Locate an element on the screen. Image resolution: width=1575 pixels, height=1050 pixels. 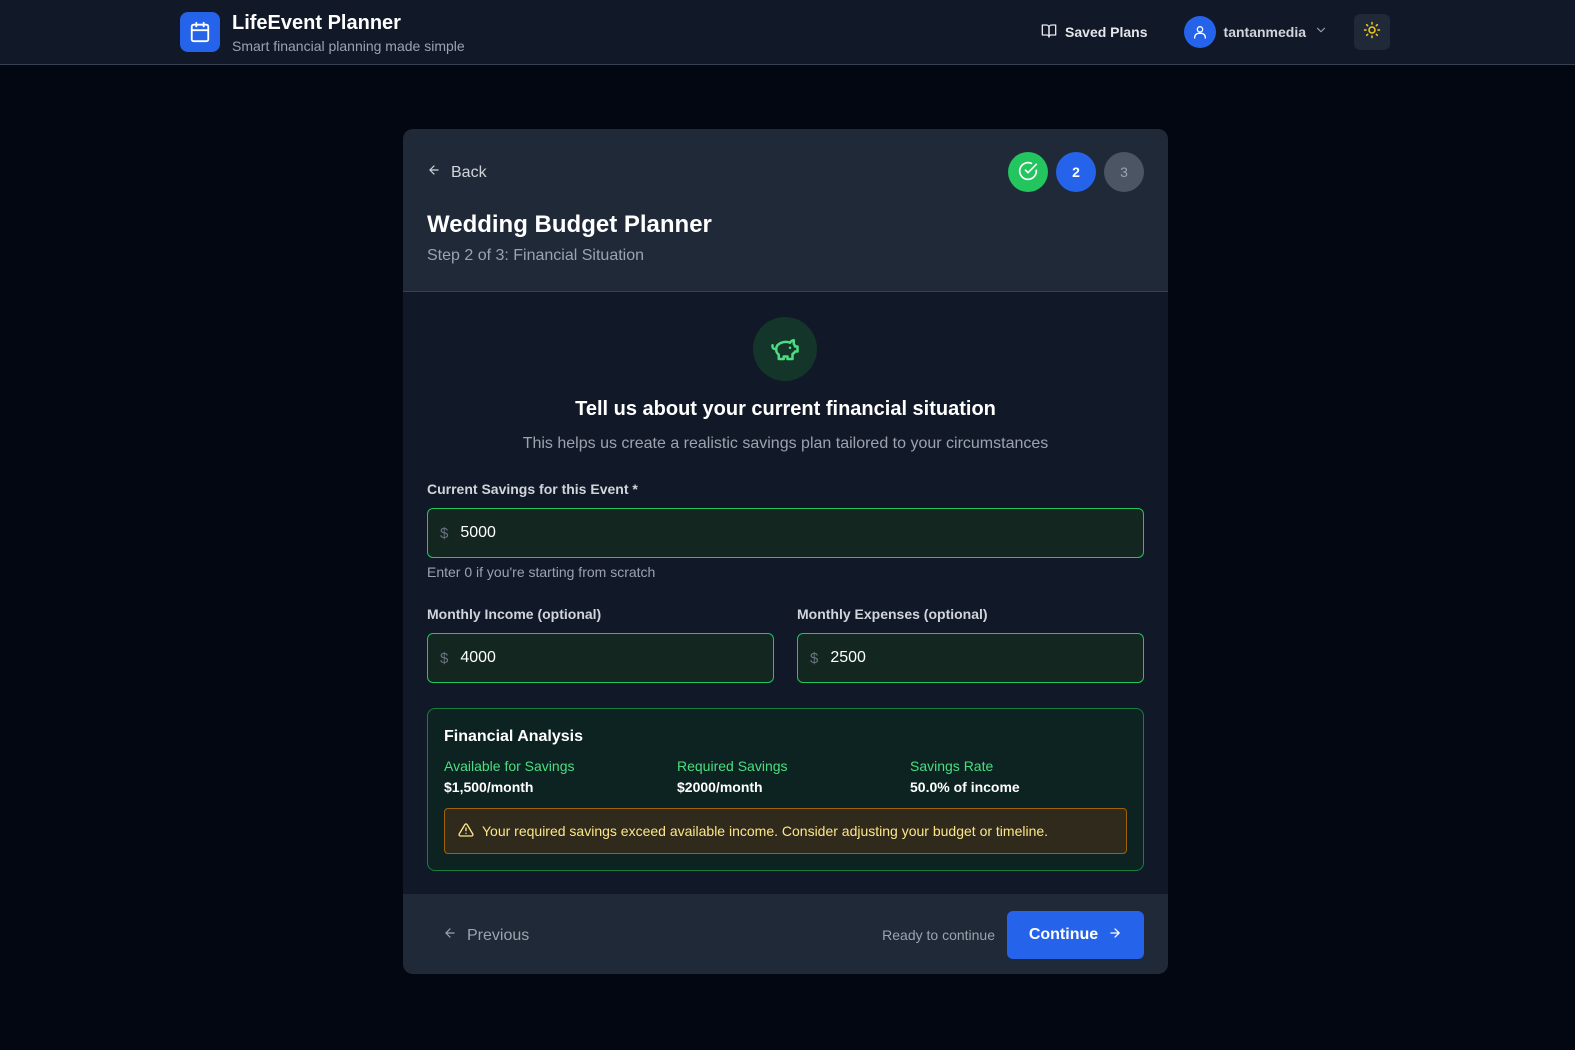
previous-button: Previous is located at coordinates (486, 935).